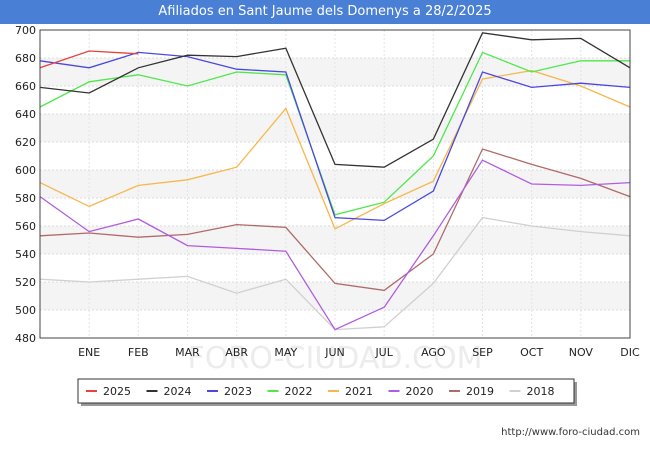 The width and height of the screenshot is (650, 450). What do you see at coordinates (178, 391) in the screenshot?
I see `legend-label: 2024` at bounding box center [178, 391].